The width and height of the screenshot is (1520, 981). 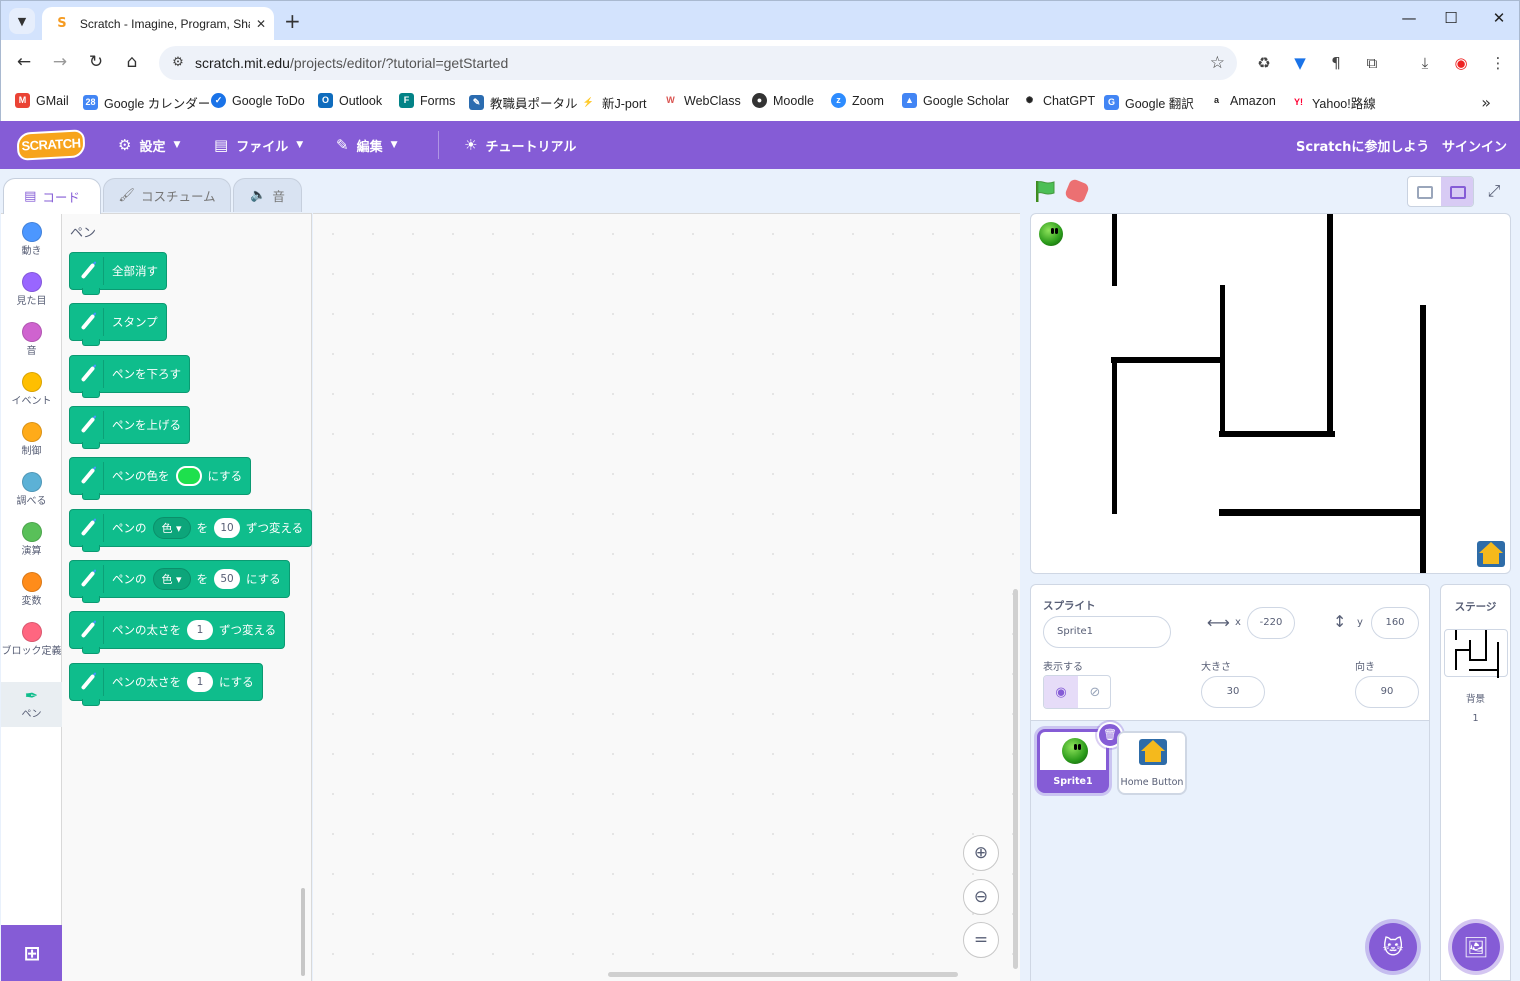 I want to click on extensions-puzzle-icon: ⧉, so click(x=1372, y=63).